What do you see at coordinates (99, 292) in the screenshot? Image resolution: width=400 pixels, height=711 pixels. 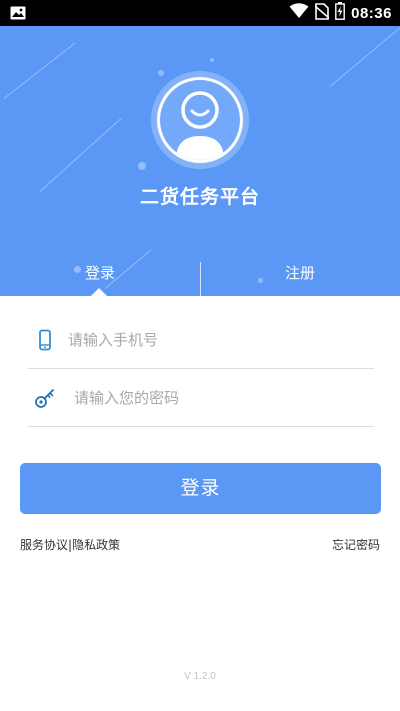 I see `active-tab-indicator` at bounding box center [99, 292].